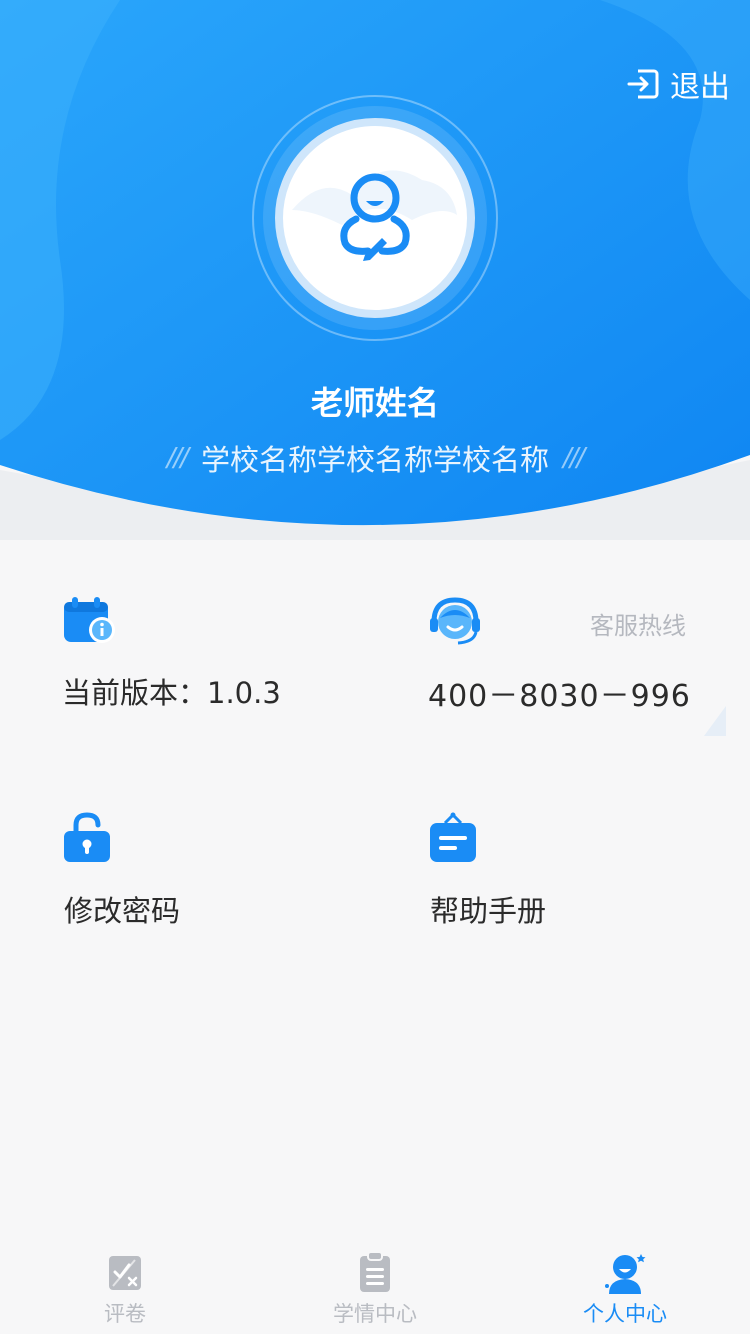 This screenshot has height=1334, width=750. I want to click on bottom-tab-bar: 评卷 学情中心 个人中心, so click(375, 1286).